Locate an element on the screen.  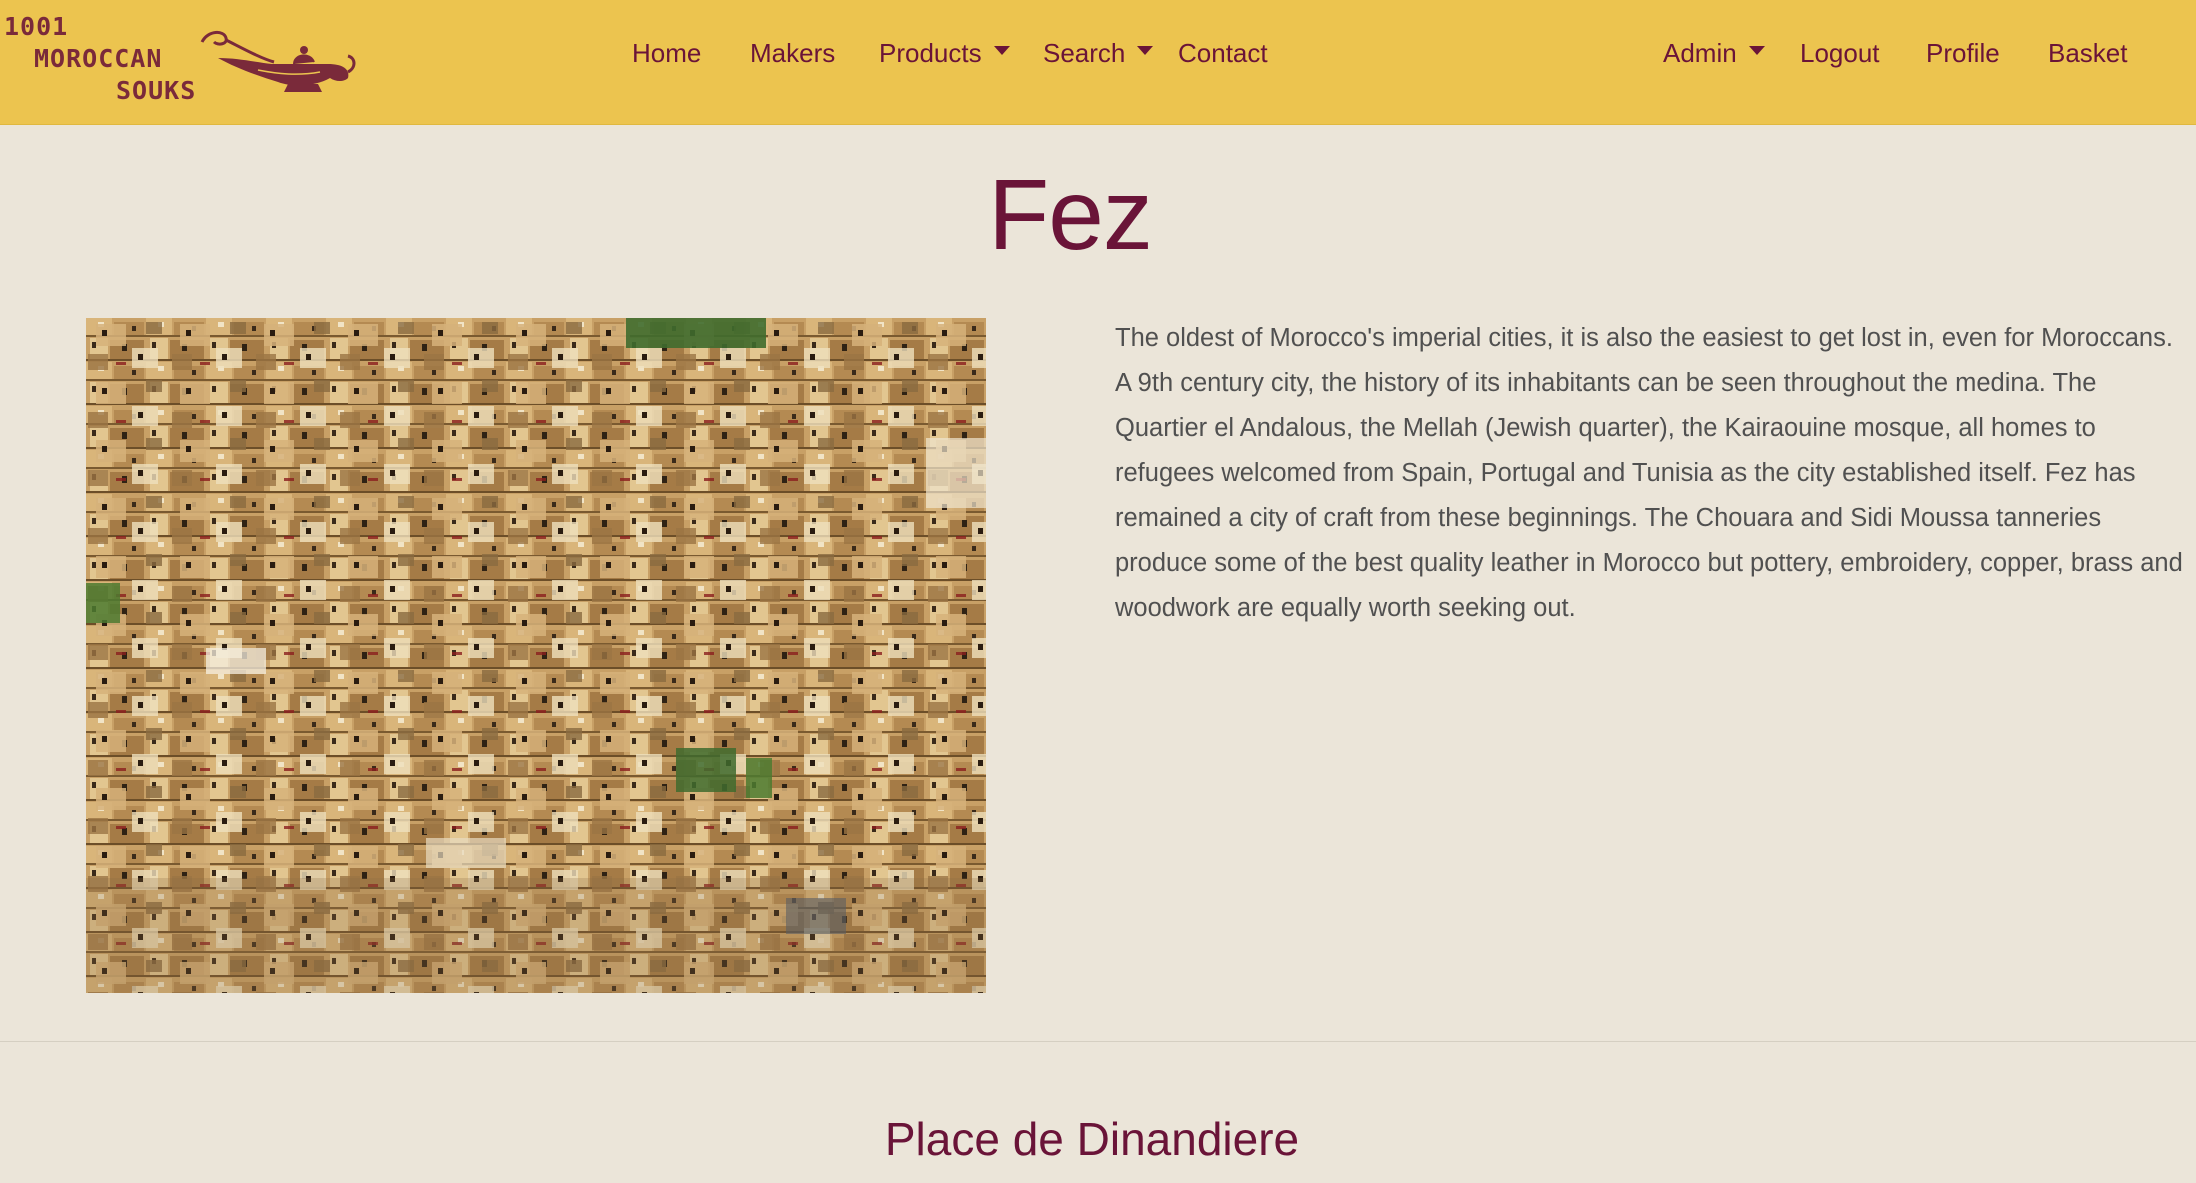
nav-search-dropdown: Search is located at coordinates (1098, 53).